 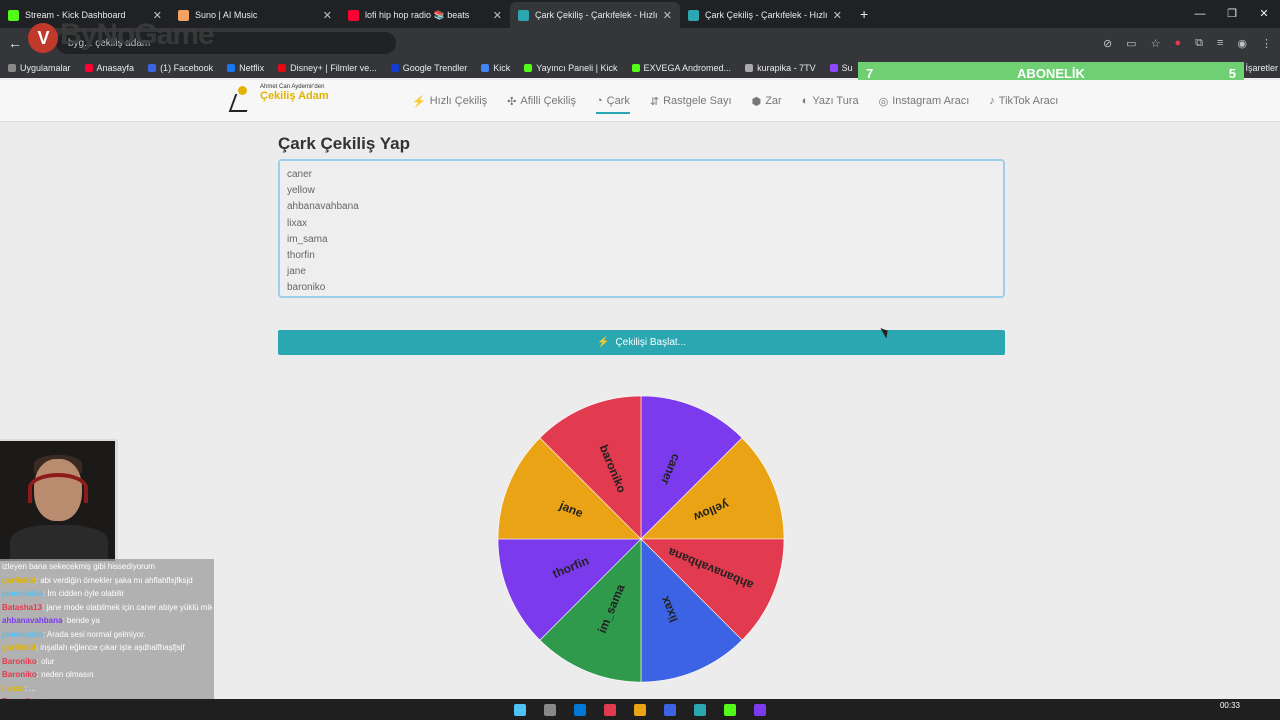 I want to click on bookmark-label: Anasayfa, so click(x=115, y=68).